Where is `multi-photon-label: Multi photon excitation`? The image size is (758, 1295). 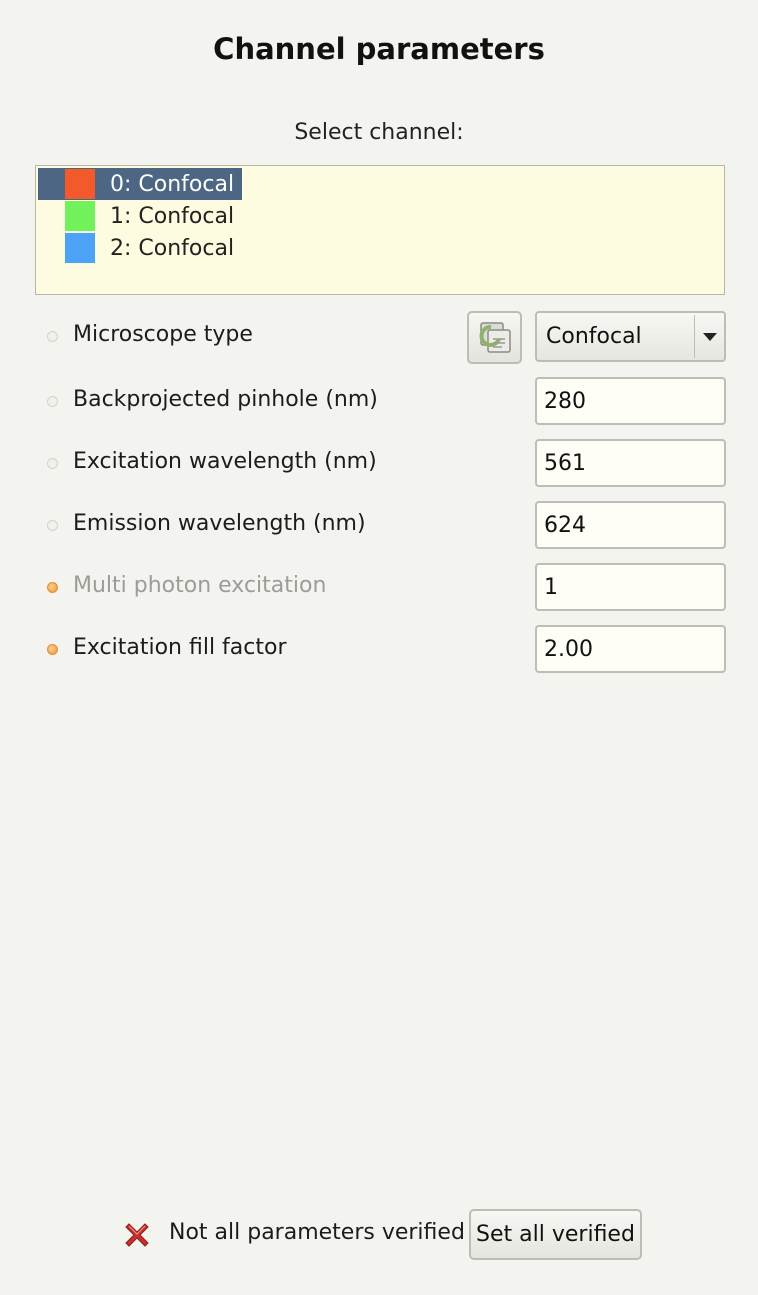 multi-photon-label: Multi photon excitation is located at coordinates (200, 585).